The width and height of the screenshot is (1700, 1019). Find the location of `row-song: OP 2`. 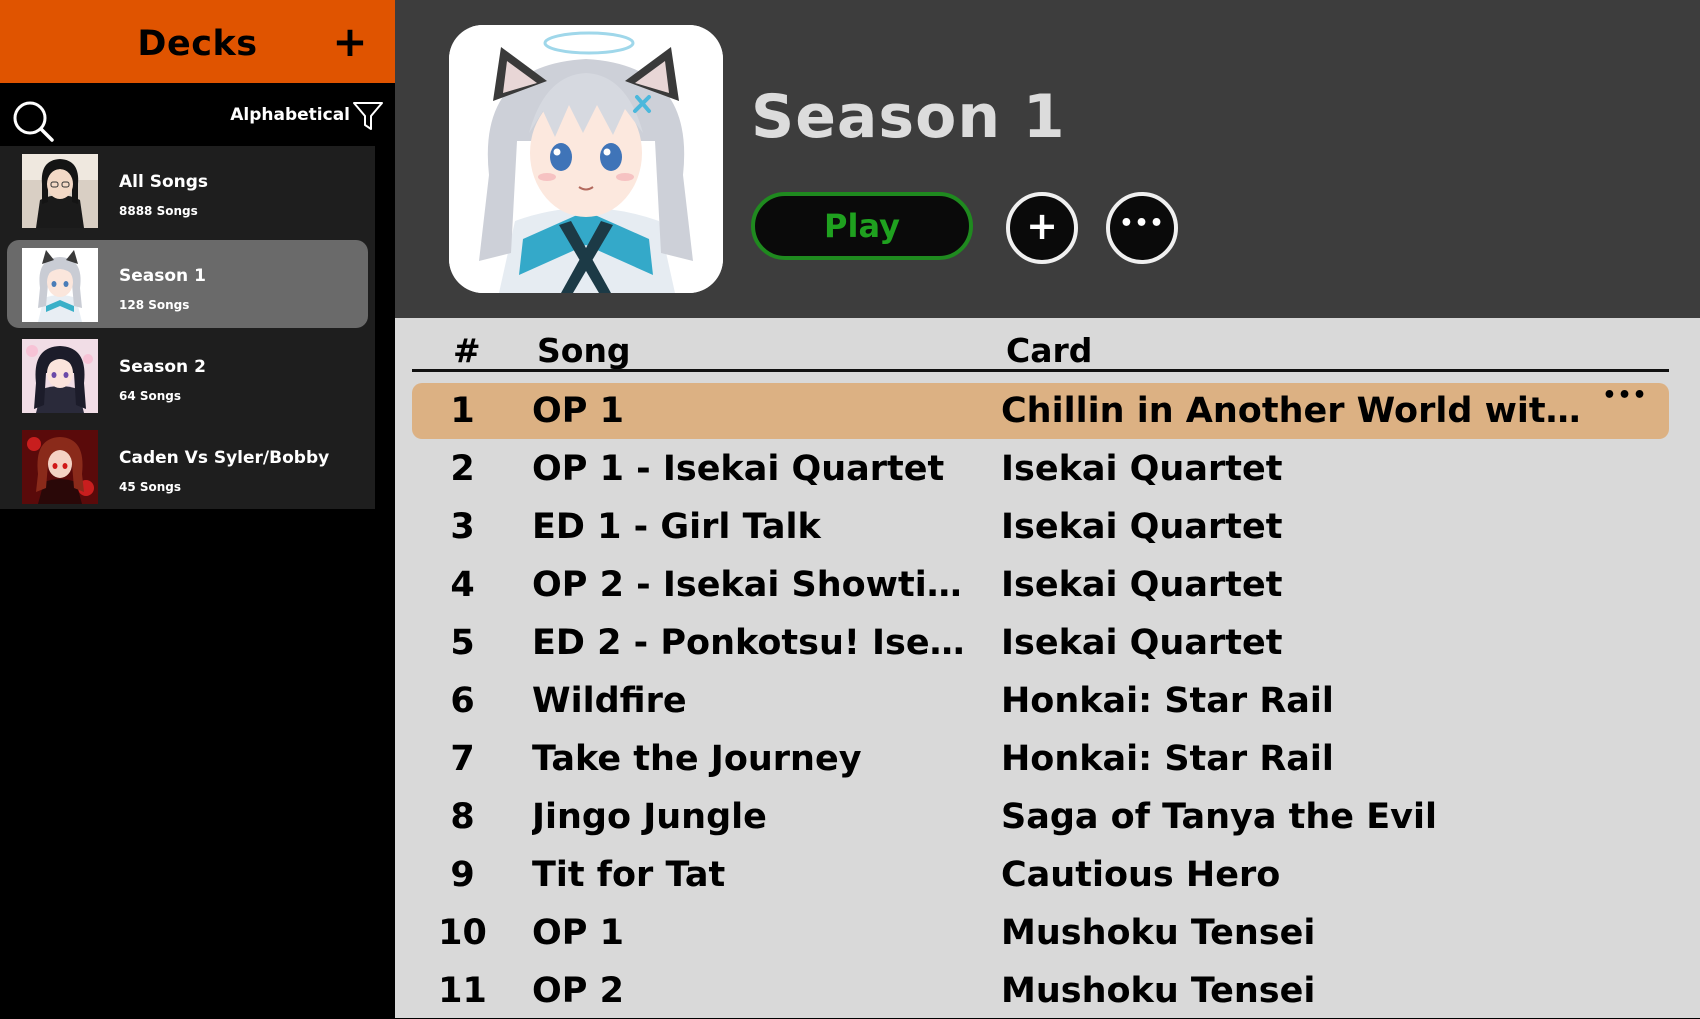

row-song: OP 2 is located at coordinates (578, 991).